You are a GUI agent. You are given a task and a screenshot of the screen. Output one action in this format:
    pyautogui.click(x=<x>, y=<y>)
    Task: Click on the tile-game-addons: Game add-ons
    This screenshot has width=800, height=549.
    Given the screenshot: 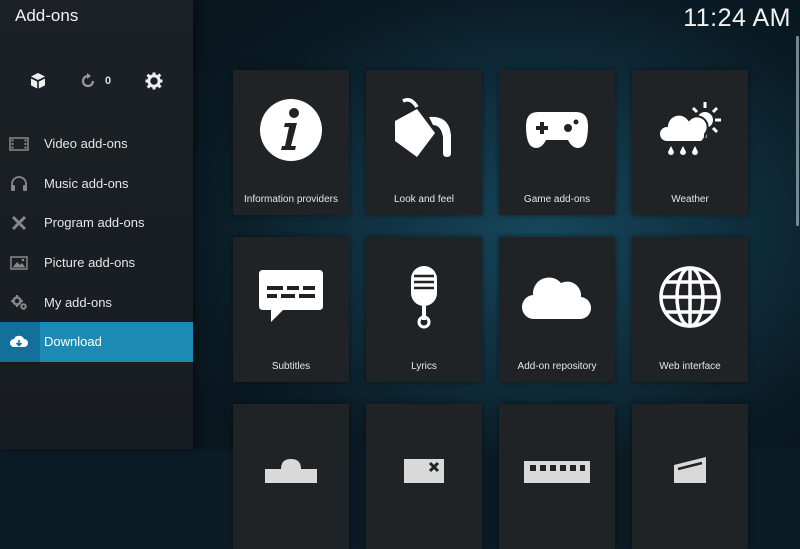 What is the action you would take?
    pyautogui.click(x=557, y=142)
    